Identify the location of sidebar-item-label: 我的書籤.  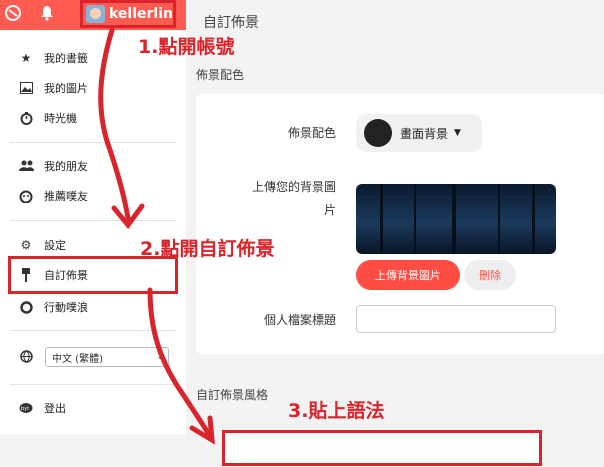
(66, 58).